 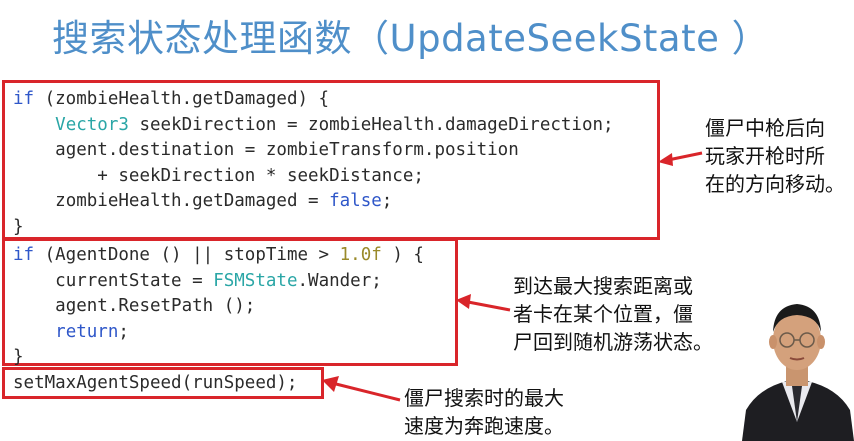 I want to click on code-token: setMaxAgentSpeed(runSpeed);, so click(x=155, y=383).